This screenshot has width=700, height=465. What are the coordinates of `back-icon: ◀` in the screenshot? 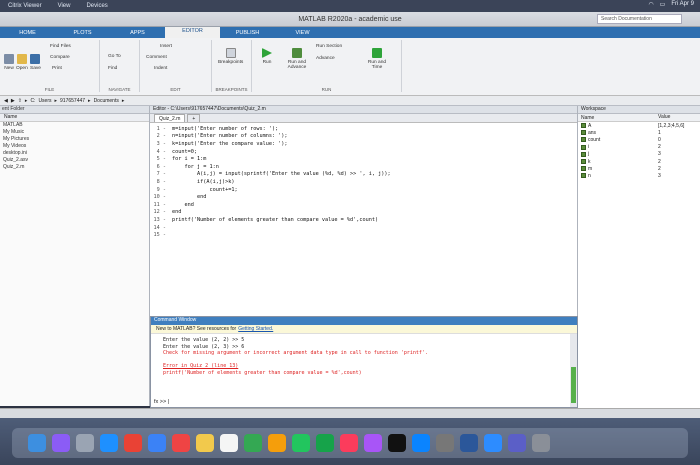 It's located at (6, 101).